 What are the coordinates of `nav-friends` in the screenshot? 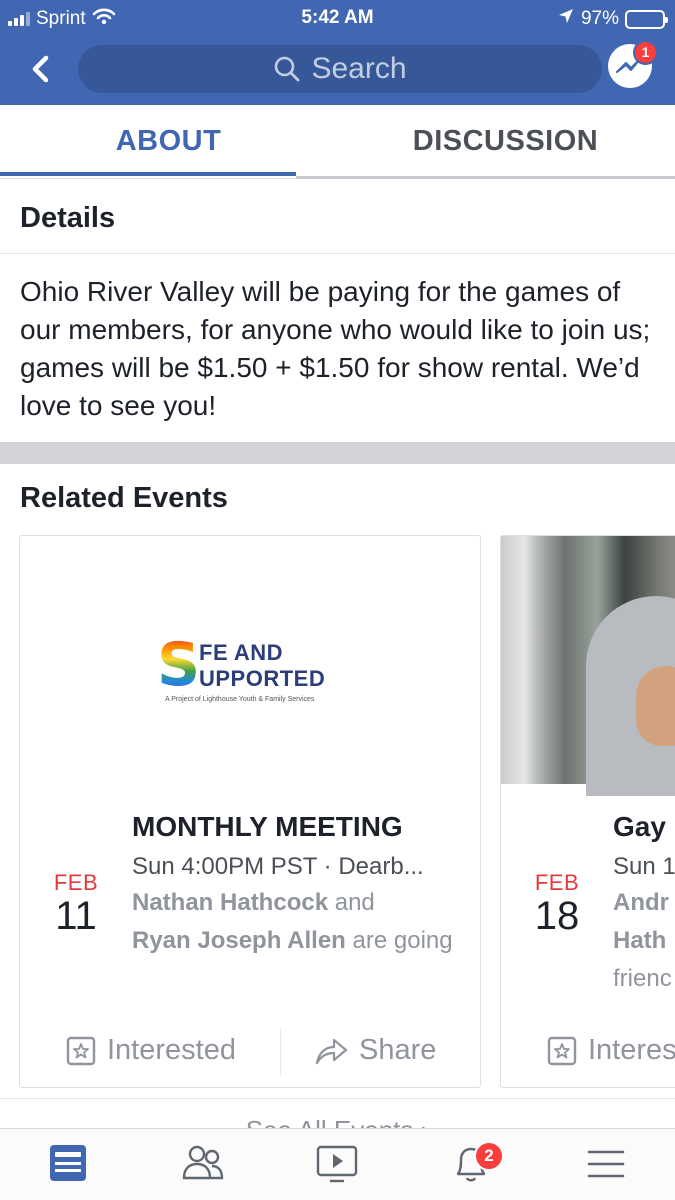 It's located at (205, 1164).